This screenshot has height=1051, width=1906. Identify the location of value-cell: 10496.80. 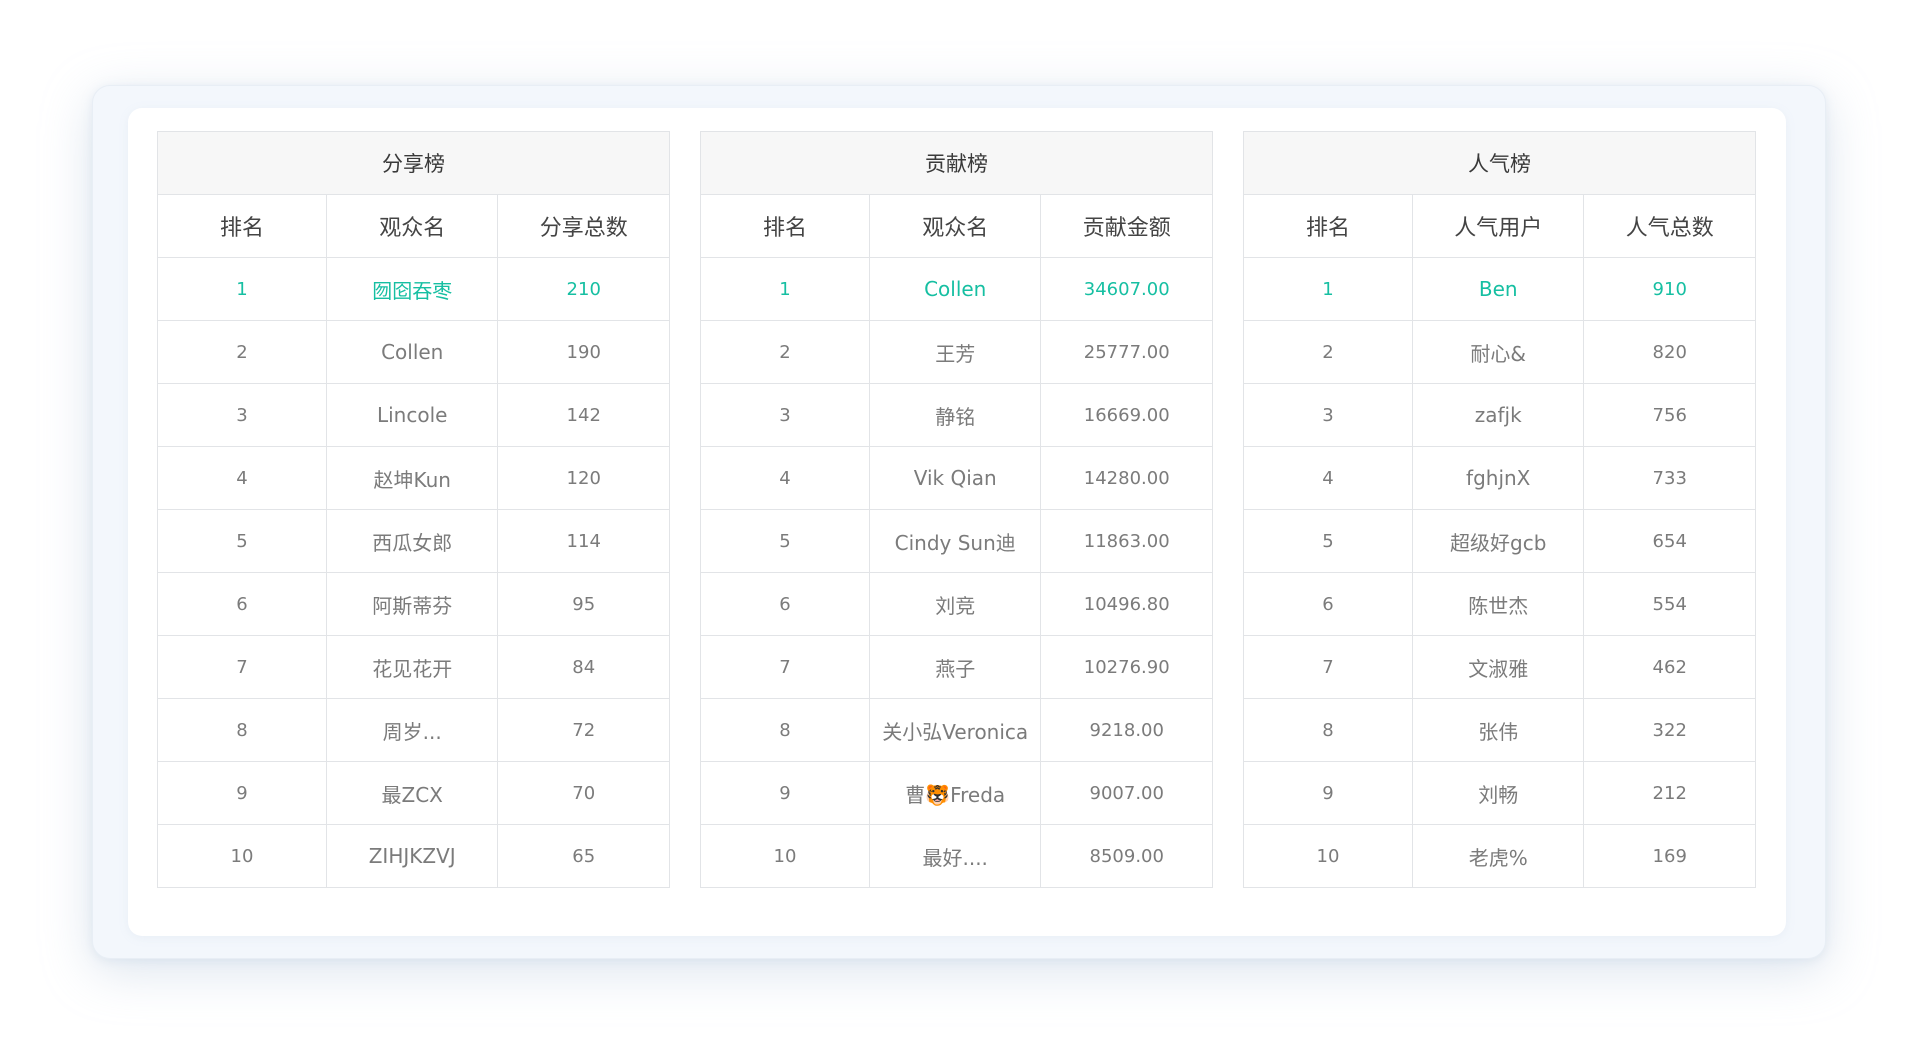
(1126, 604).